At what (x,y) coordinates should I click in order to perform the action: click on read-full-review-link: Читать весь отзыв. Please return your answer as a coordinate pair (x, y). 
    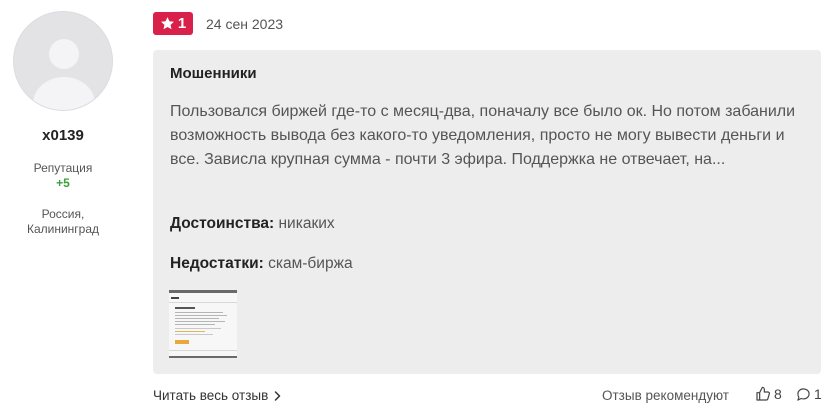
    Looking at the image, I should click on (217, 395).